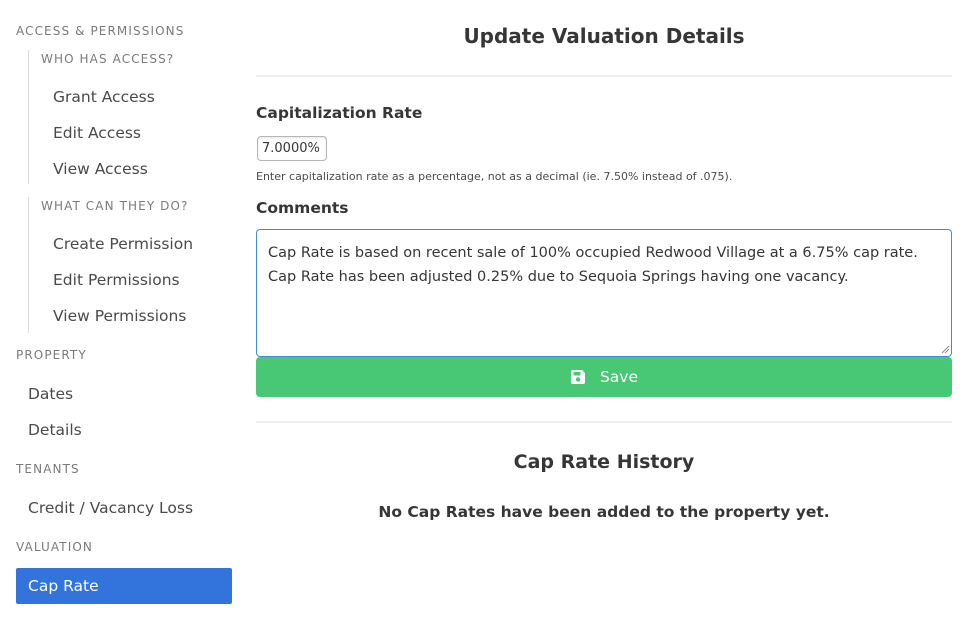 The image size is (973, 630). Describe the element at coordinates (136, 316) in the screenshot. I see `sidebar-item-view-permissions: View Permissions` at that location.